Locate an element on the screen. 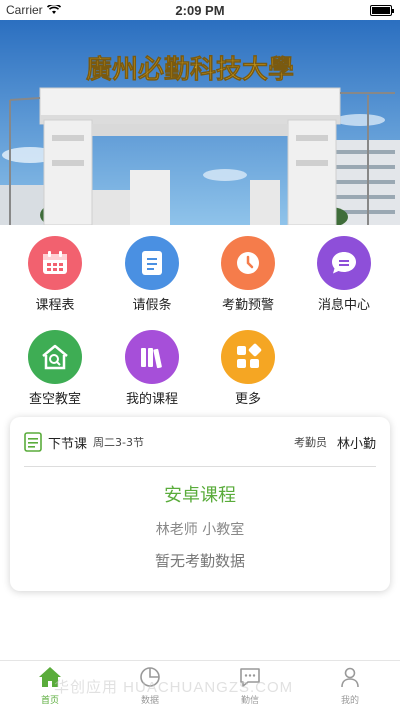 The height and width of the screenshot is (710, 400). grid-item-messages: 消息中心 is located at coordinates (344, 274).